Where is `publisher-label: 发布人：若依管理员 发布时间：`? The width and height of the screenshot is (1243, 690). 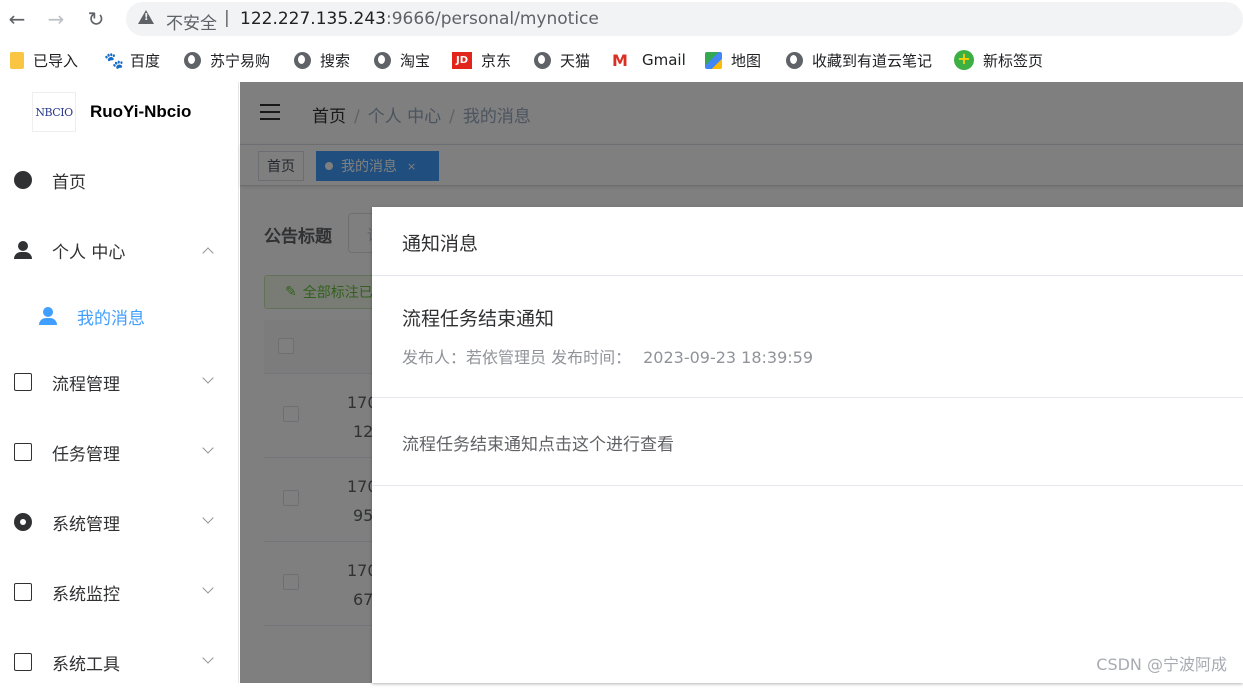 publisher-label: 发布人：若依管理员 发布时间： is located at coordinates (517, 357).